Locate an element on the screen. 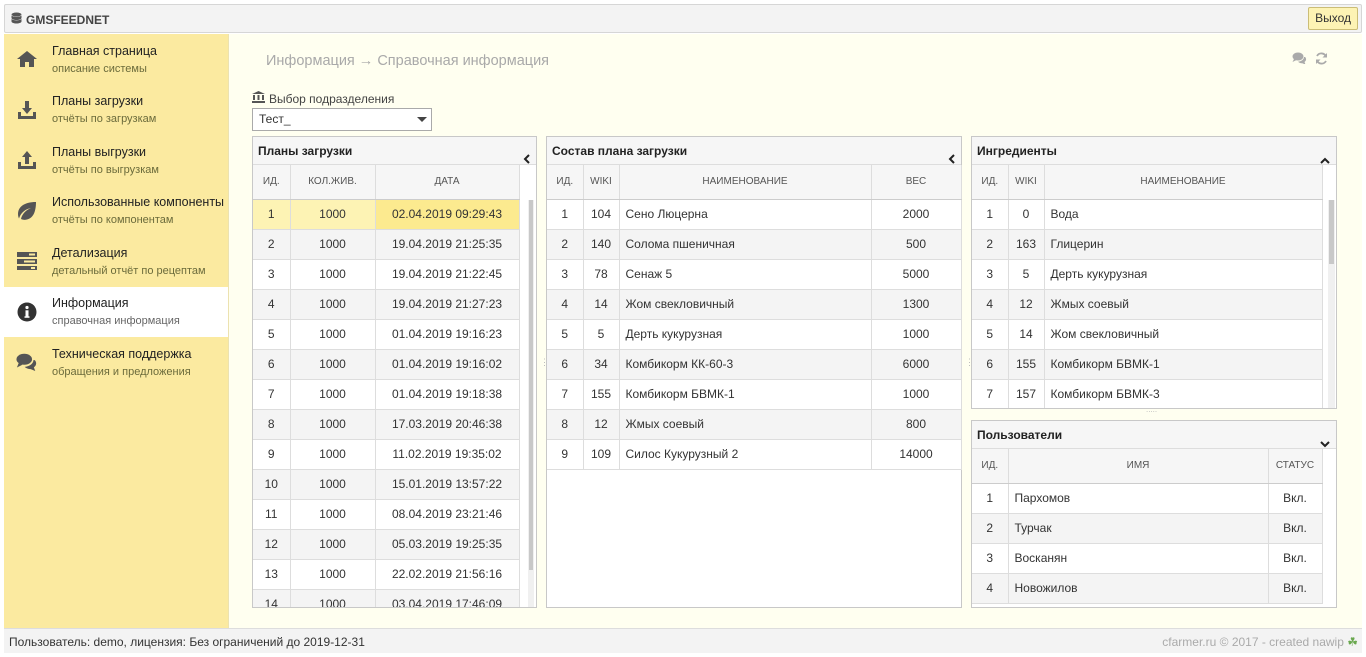 This screenshot has width=1366, height=657. table-row: 2 140 Солома пшеничная 500 is located at coordinates (754, 244).